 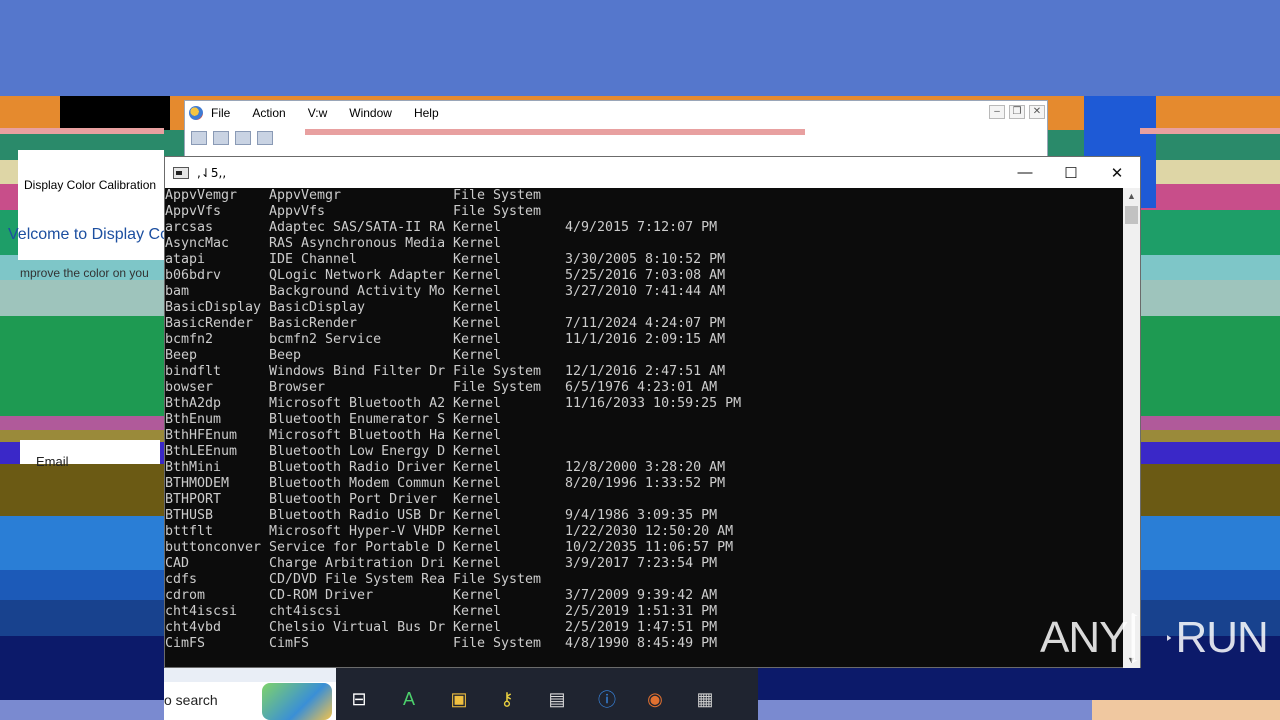 What do you see at coordinates (705, 699) in the screenshot?
I see `console-taskbar-icon: ▦` at bounding box center [705, 699].